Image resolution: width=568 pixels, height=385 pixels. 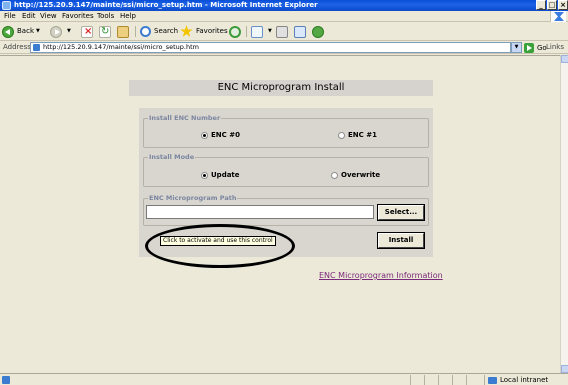 What do you see at coordinates (284, 16) in the screenshot?
I see `menu-bar: File Edit View Favorites Tools Help` at bounding box center [284, 16].